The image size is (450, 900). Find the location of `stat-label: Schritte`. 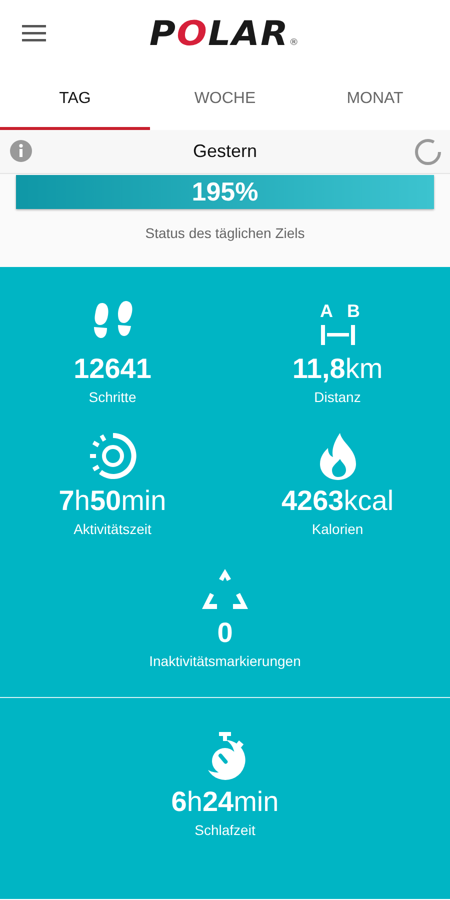

stat-label: Schritte is located at coordinates (112, 397).